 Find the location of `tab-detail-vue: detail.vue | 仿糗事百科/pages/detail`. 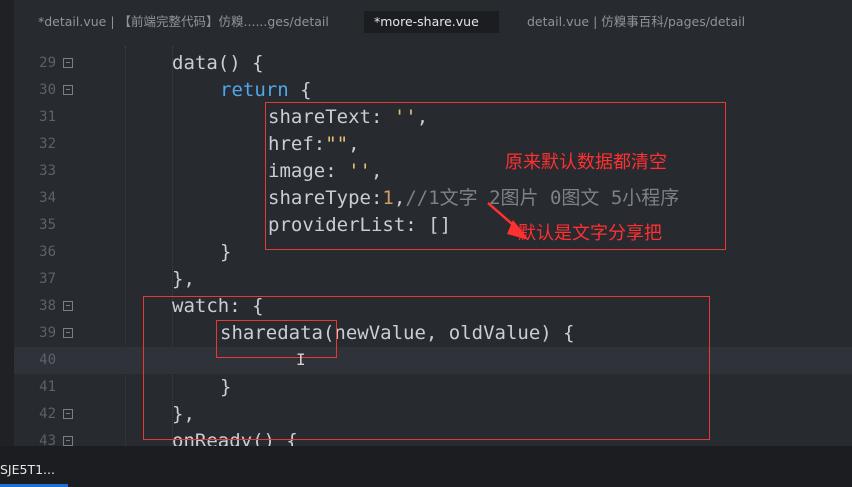

tab-detail-vue: detail.vue | 仿糗事百科/pages/detail is located at coordinates (636, 22).